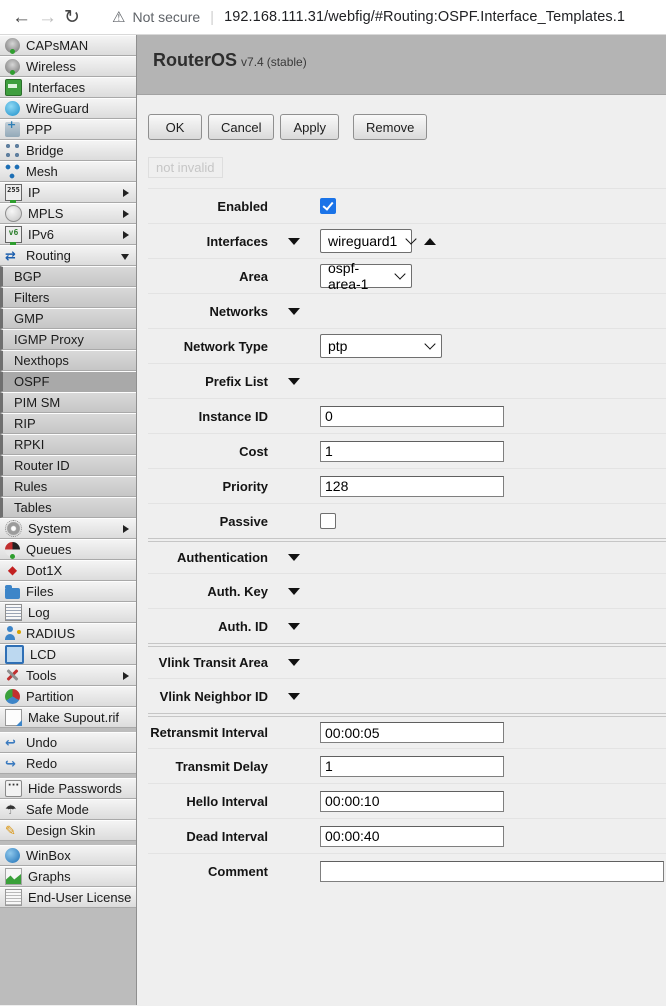 The height and width of the screenshot is (1006, 666). Describe the element at coordinates (493, 346) in the screenshot. I see `control-cell: ptp` at that location.